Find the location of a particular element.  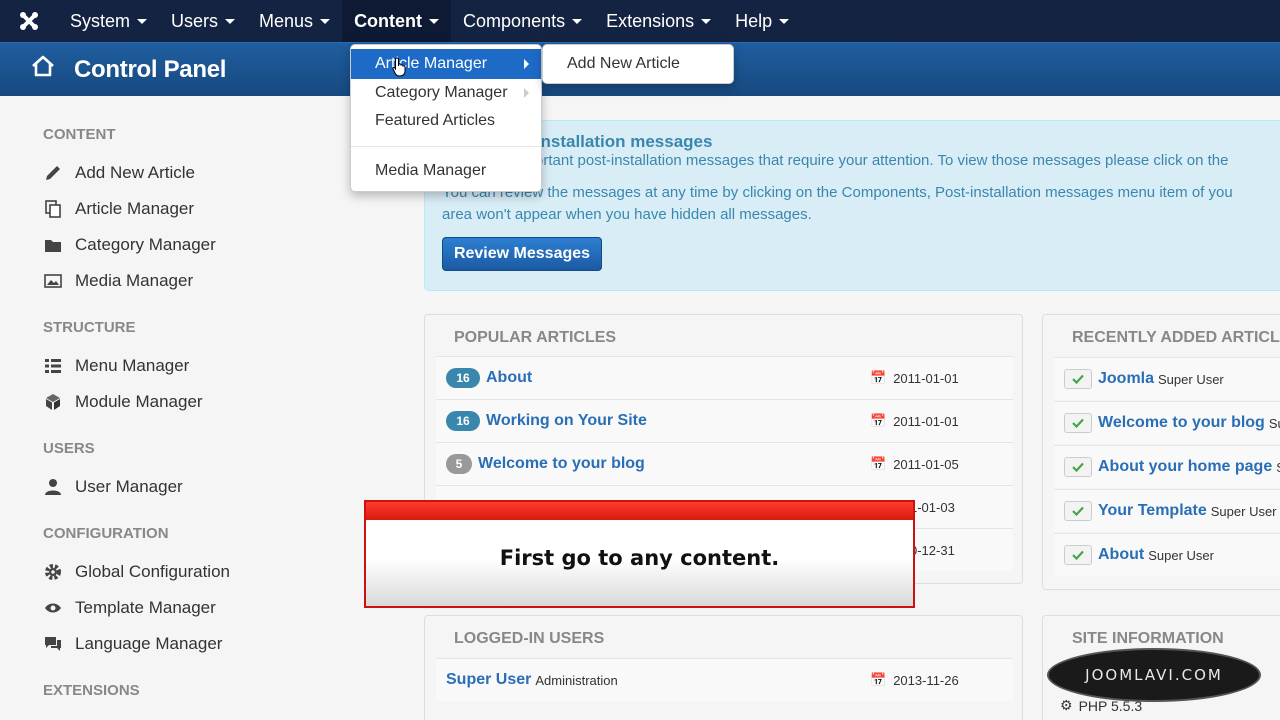

nav-users: Users is located at coordinates (203, 21).